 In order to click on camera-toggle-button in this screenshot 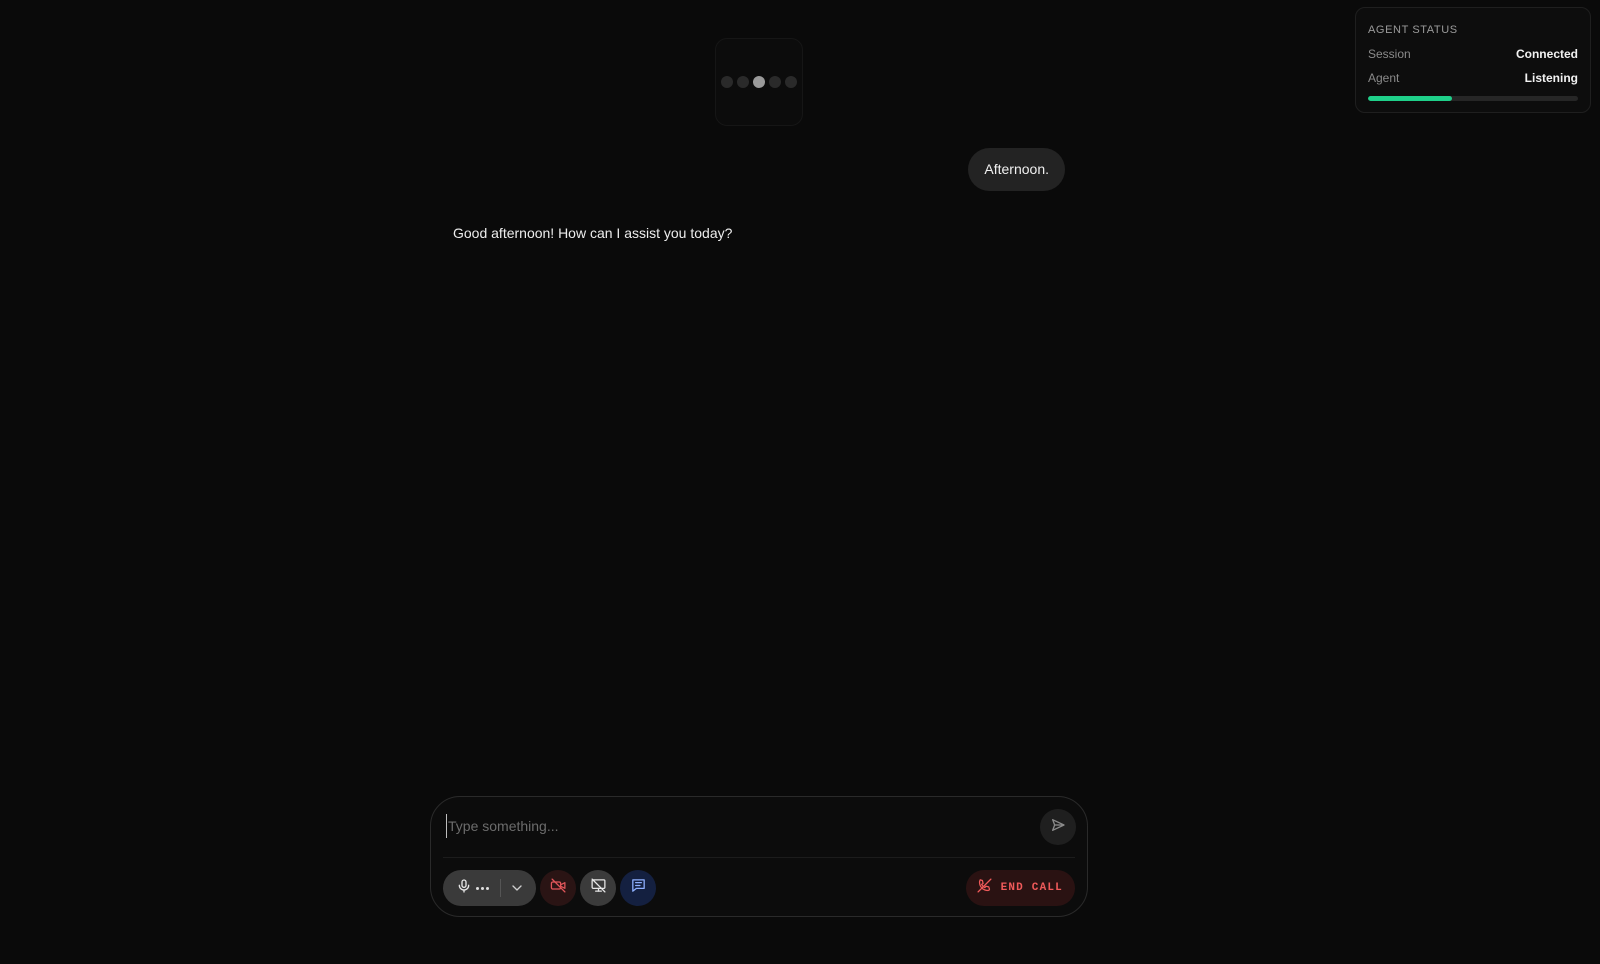, I will do `click(558, 888)`.